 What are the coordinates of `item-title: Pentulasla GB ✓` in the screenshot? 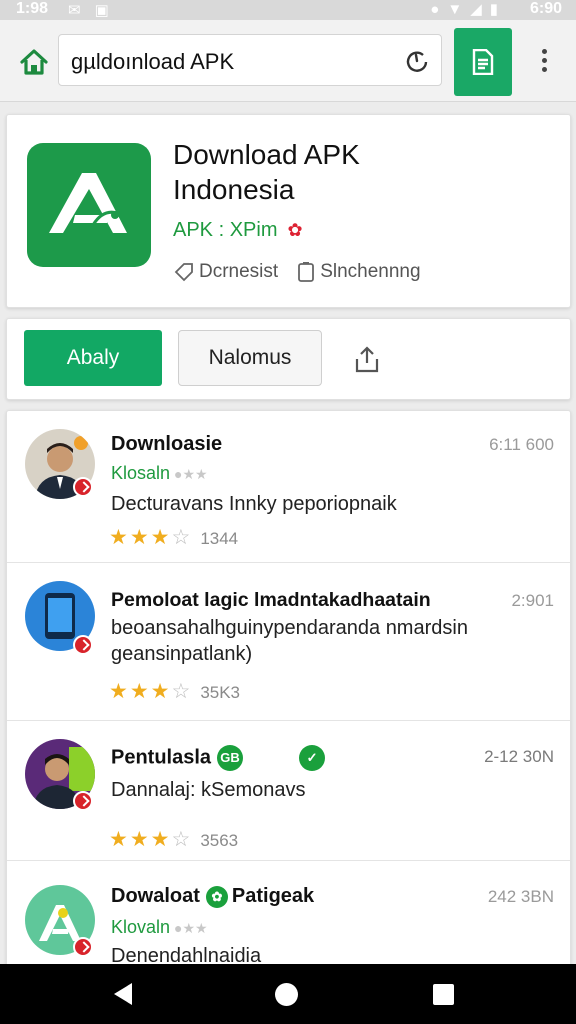 It's located at (218, 758).